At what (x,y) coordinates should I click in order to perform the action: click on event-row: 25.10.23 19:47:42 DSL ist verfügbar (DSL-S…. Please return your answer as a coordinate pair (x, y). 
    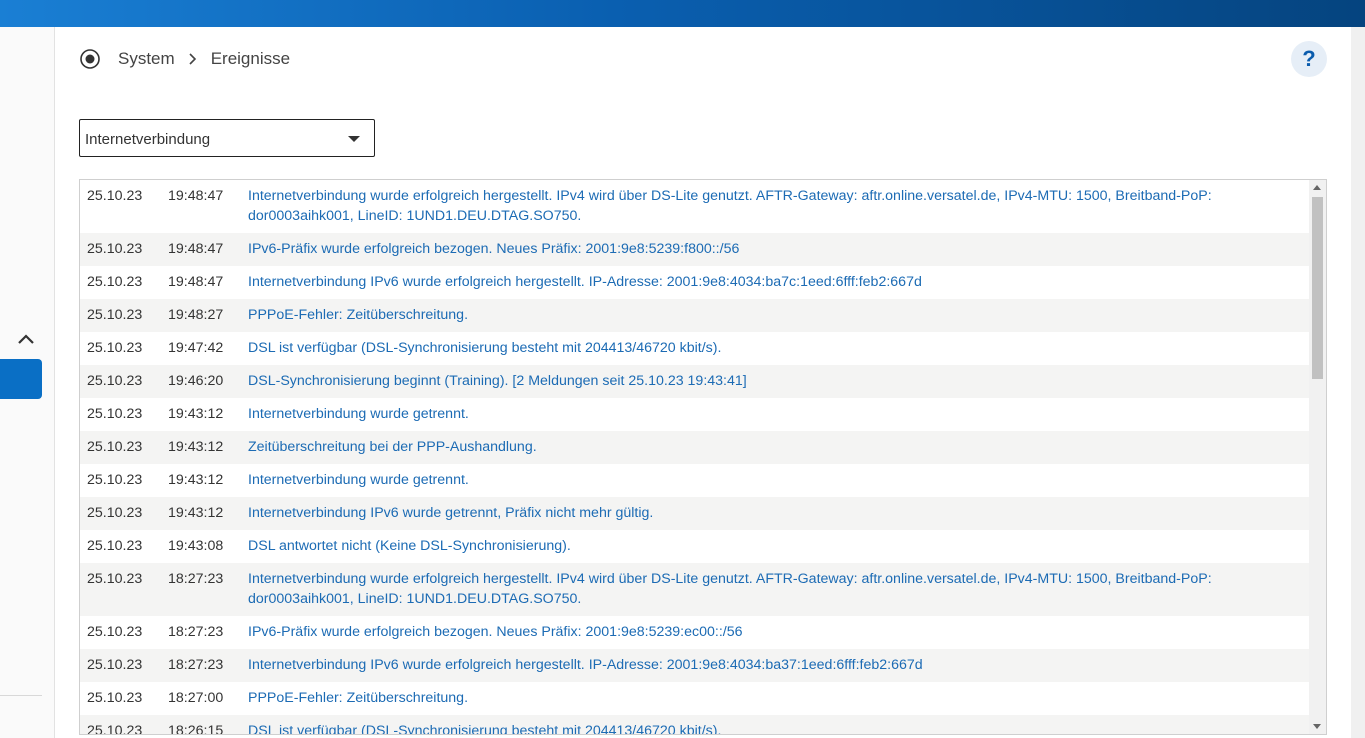
    Looking at the image, I should click on (694, 348).